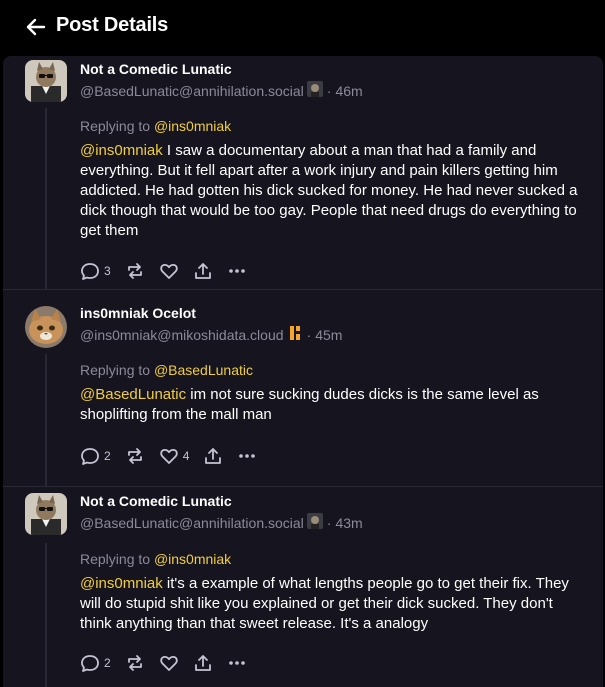 This screenshot has width=605, height=687. What do you see at coordinates (186, 456) in the screenshot?
I see `like-count: 4` at bounding box center [186, 456].